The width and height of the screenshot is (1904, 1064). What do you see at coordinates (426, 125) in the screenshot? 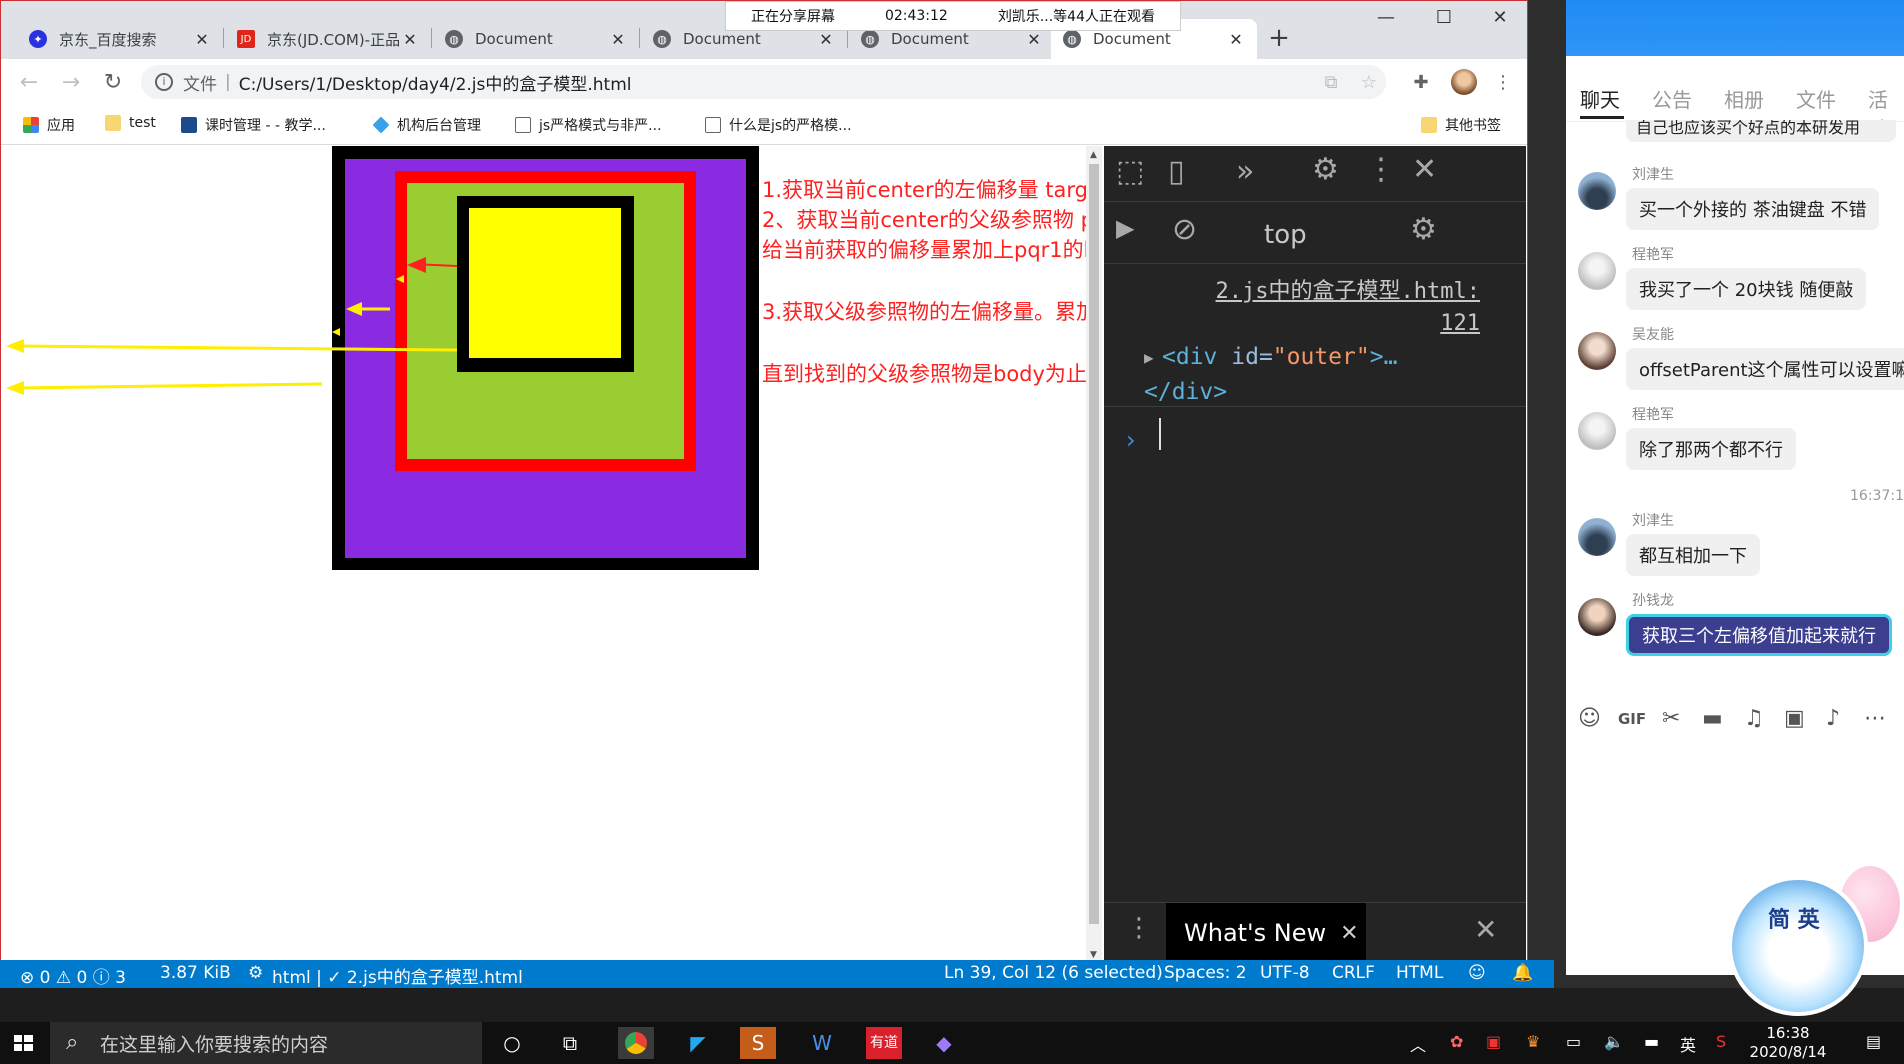
I see `bookmark-admin: 机构后台管理` at bounding box center [426, 125].